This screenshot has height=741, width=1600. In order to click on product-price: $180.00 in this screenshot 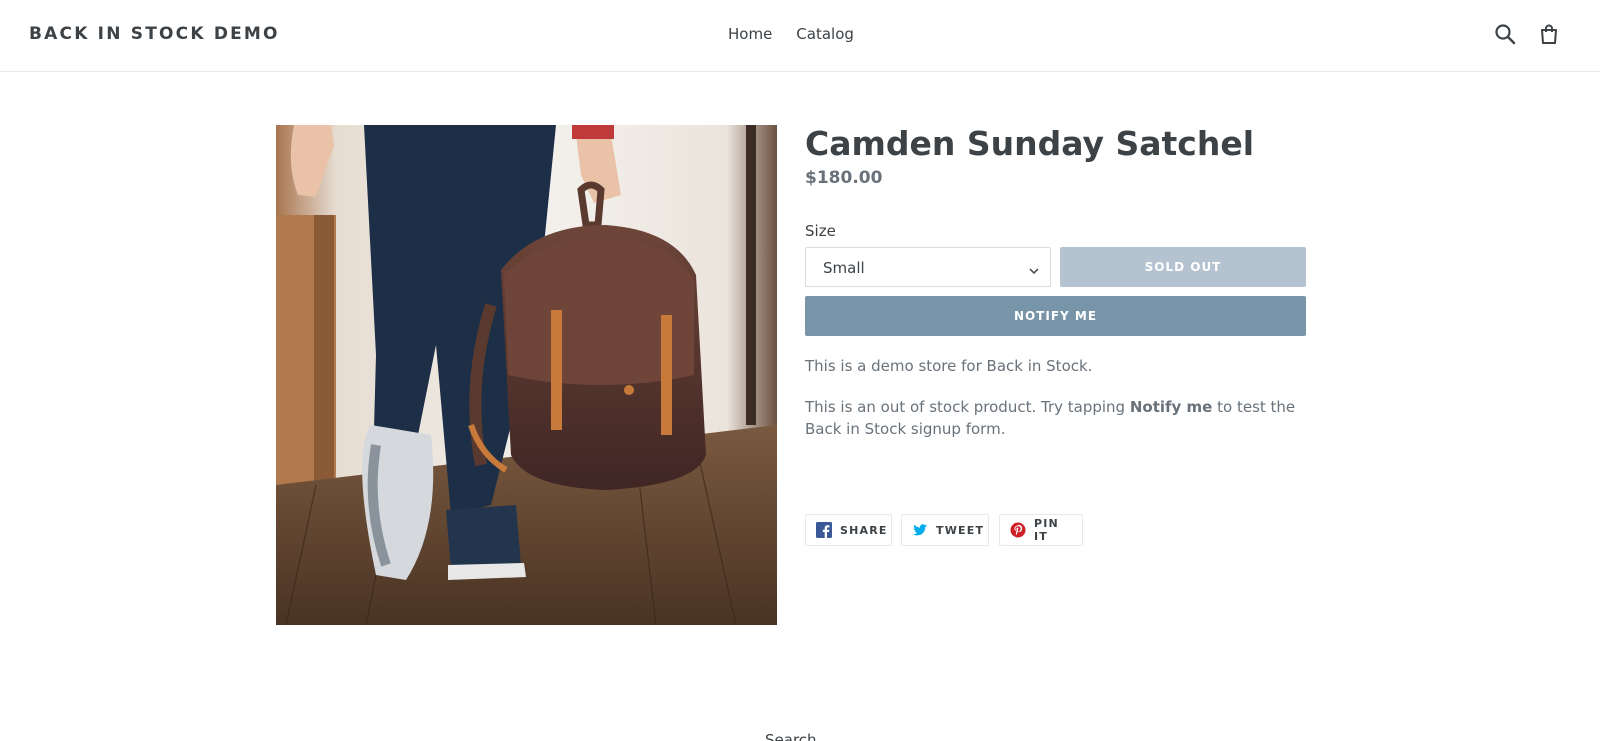, I will do `click(844, 178)`.